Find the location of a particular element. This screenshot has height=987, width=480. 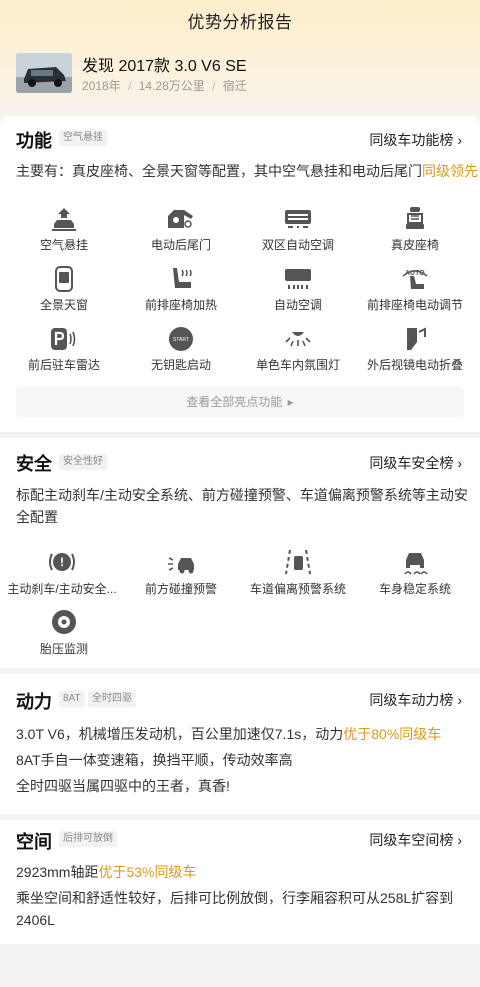

active-braking-icon: ! is located at coordinates (62, 562).